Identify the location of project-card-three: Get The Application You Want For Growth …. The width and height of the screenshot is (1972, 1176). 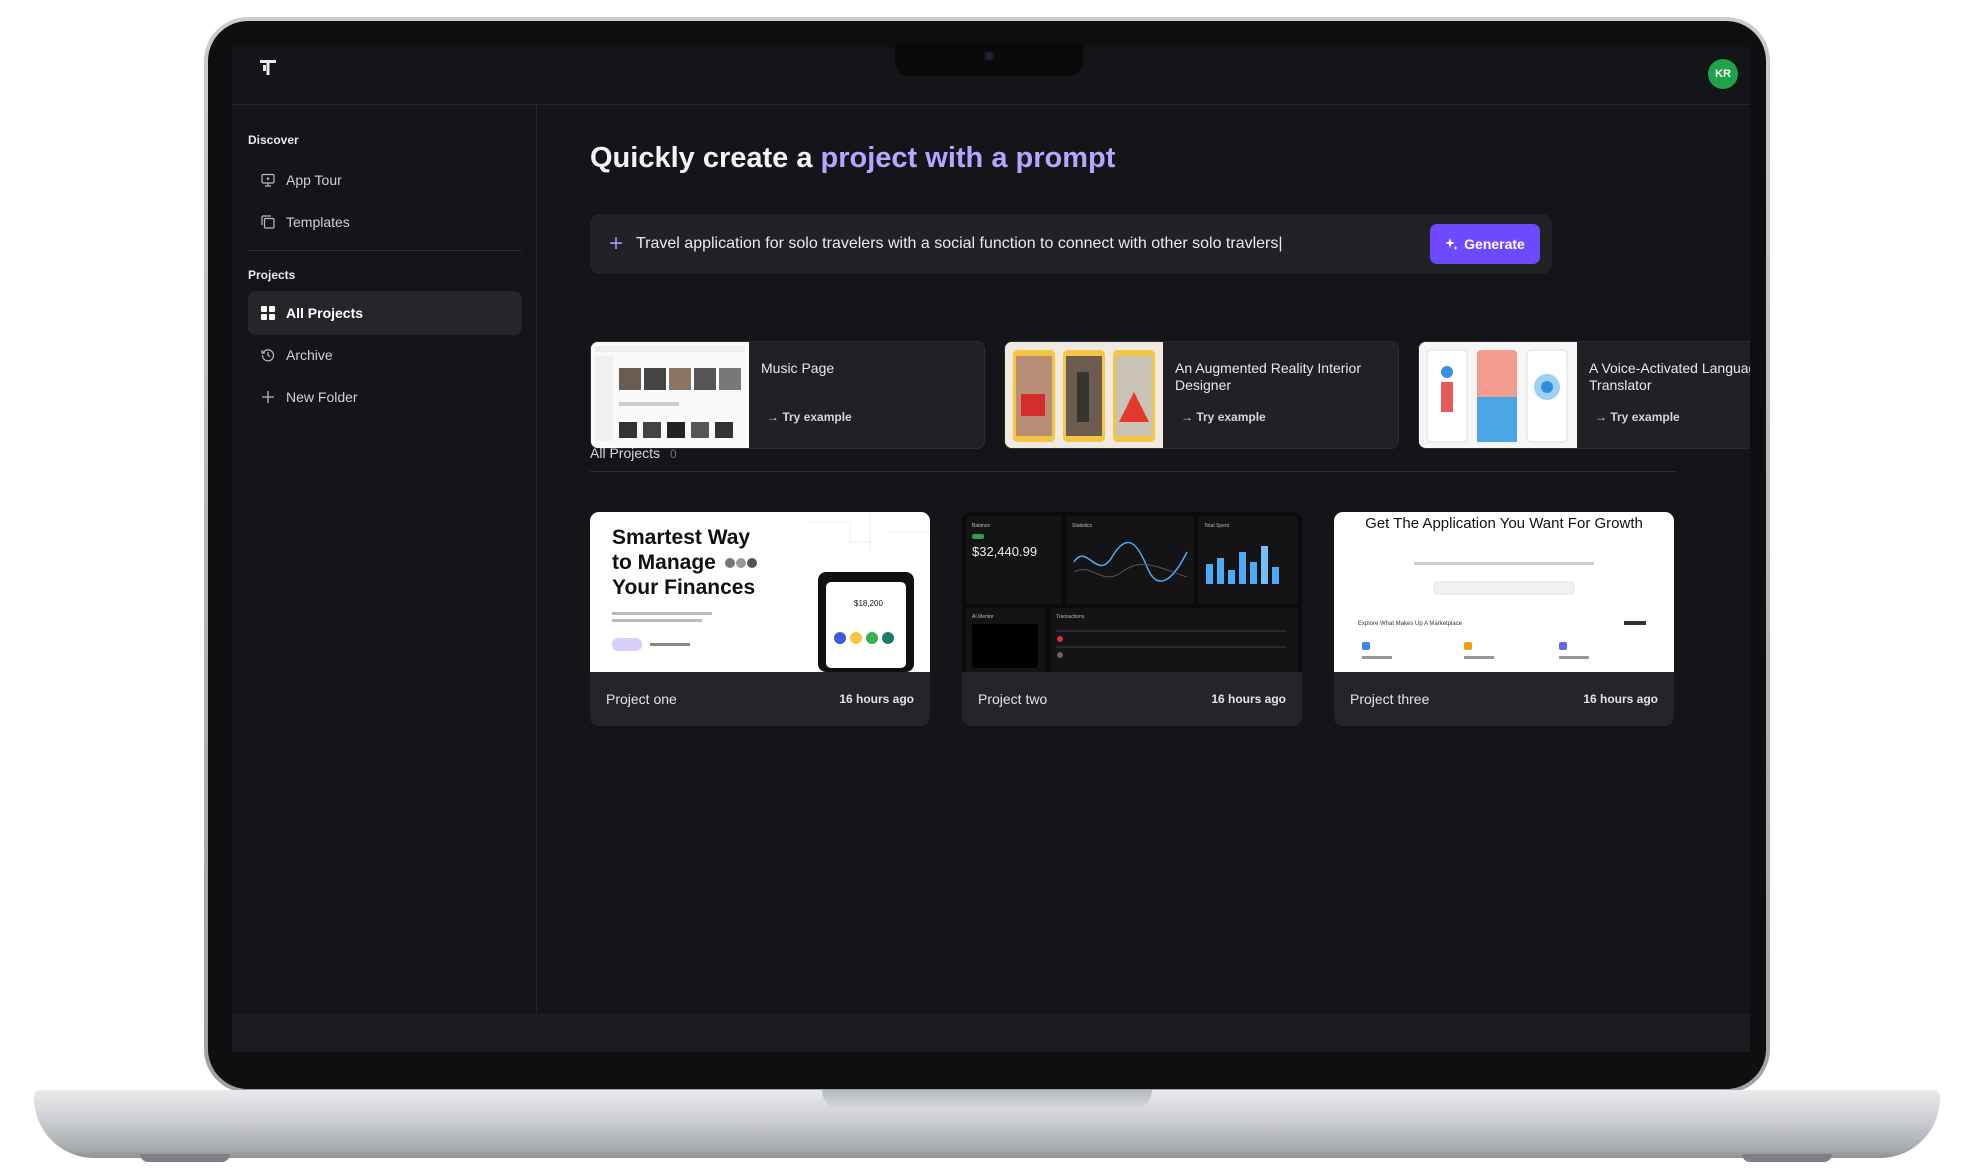
(1504, 619).